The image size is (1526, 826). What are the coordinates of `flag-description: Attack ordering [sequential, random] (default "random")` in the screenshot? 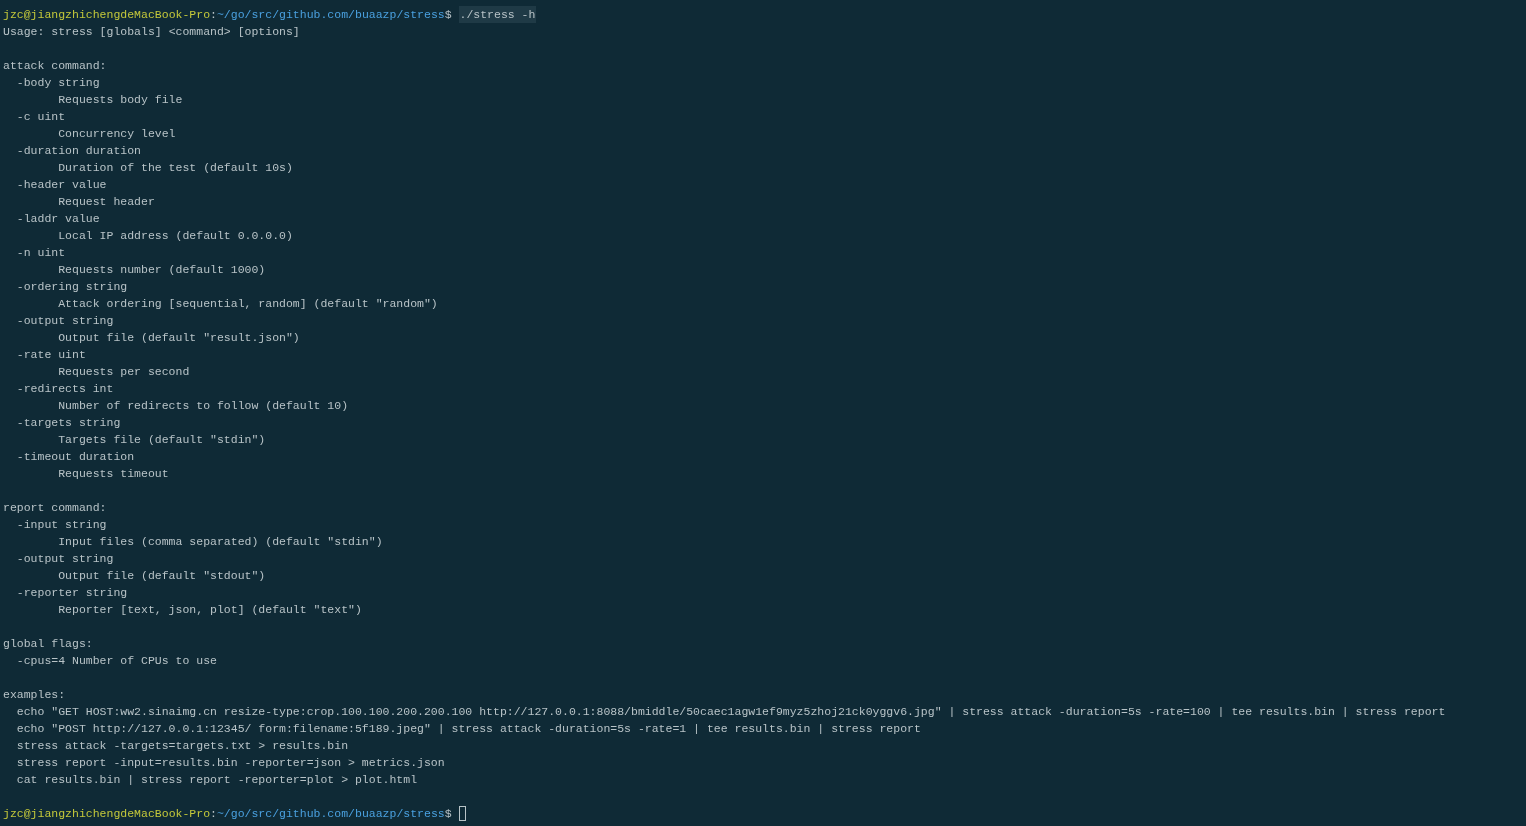 It's located at (247, 304).